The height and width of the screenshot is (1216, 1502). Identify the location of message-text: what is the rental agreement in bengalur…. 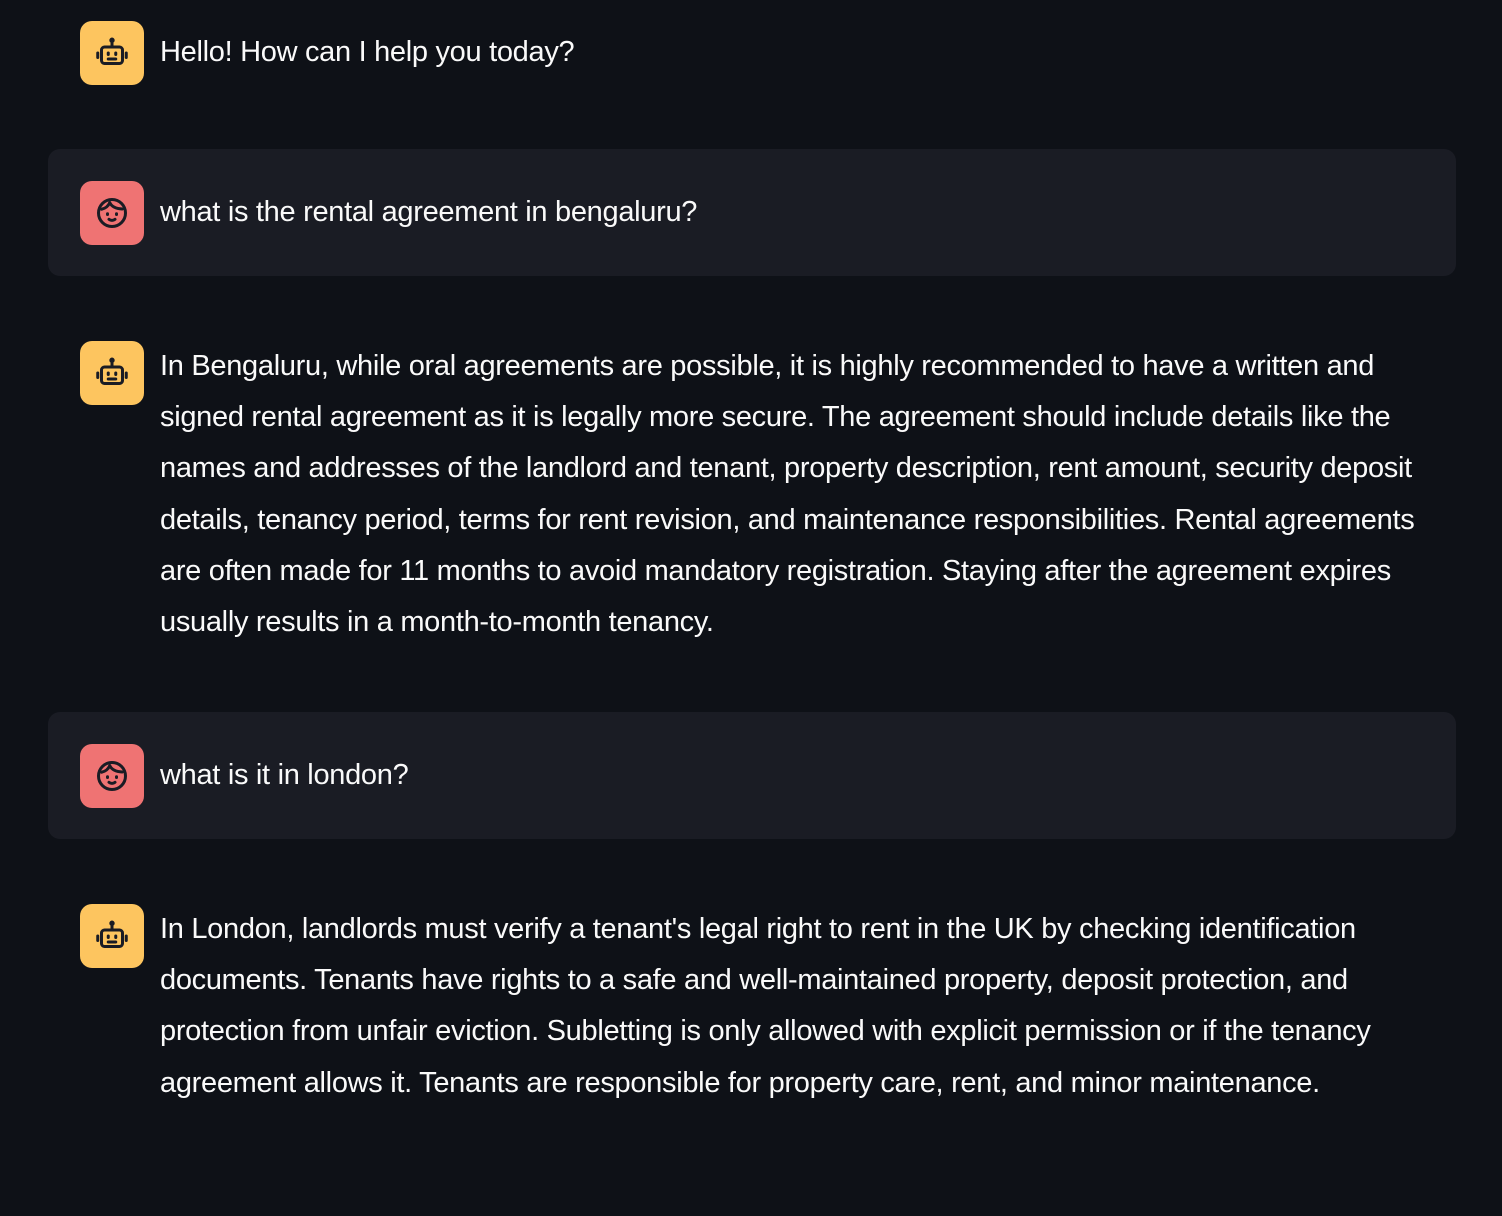
(429, 212).